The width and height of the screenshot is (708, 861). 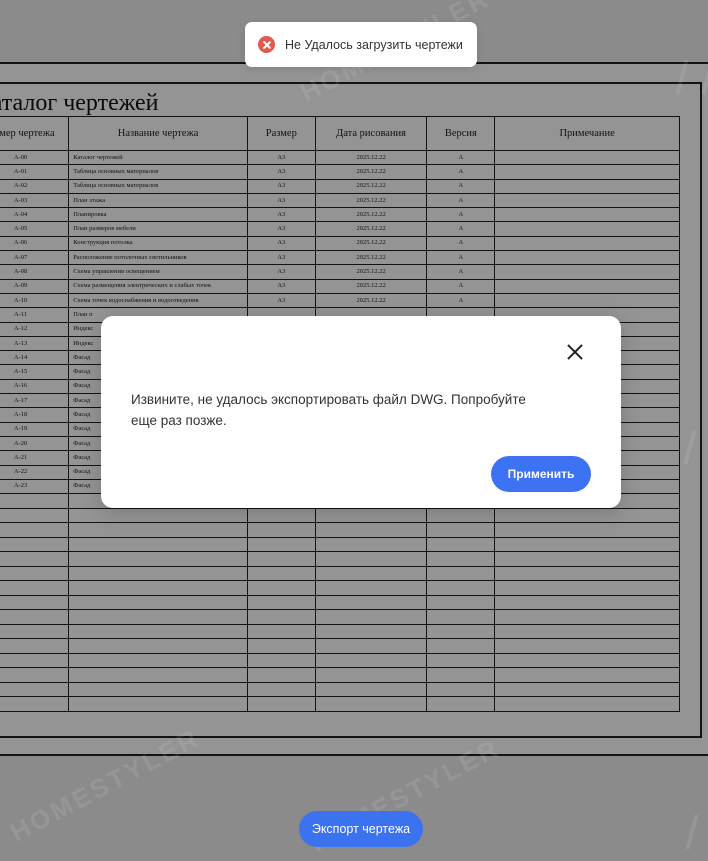 I want to click on error-icon, so click(x=266, y=44).